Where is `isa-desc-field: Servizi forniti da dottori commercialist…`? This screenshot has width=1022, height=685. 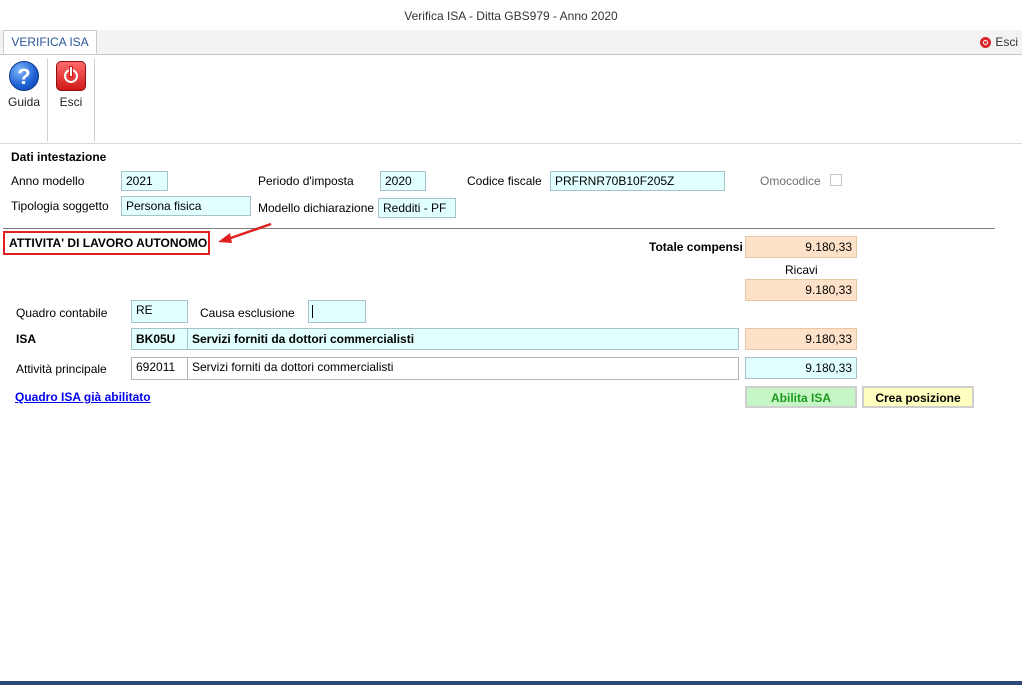 isa-desc-field: Servizi forniti da dottori commercialist… is located at coordinates (463, 339).